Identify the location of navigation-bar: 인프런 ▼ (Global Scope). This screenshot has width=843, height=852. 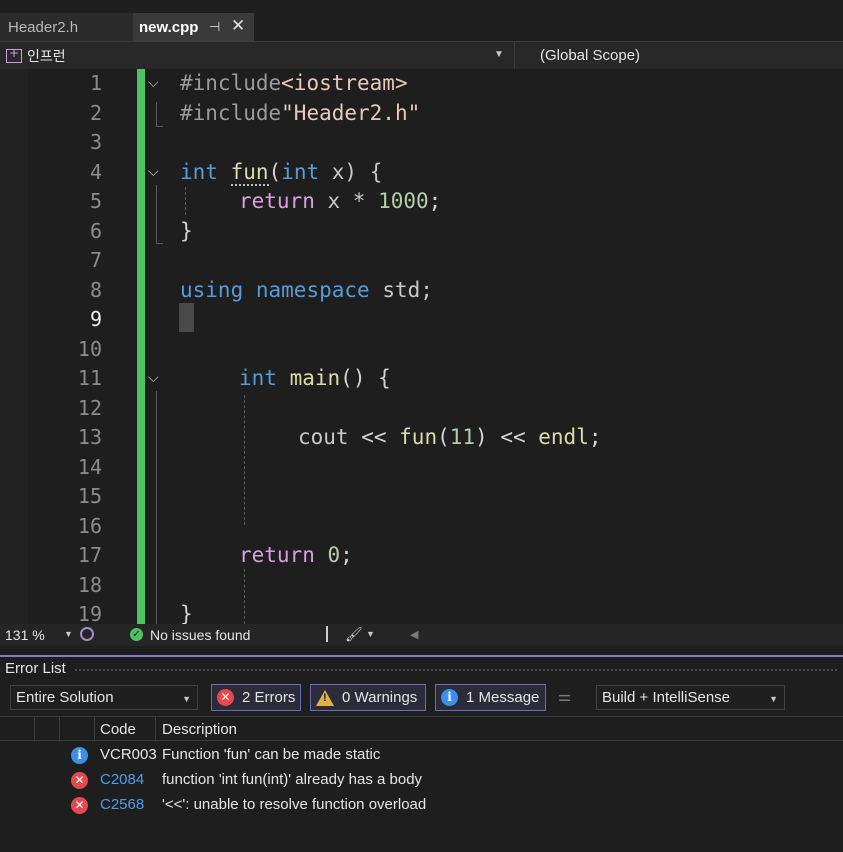
(421, 55).